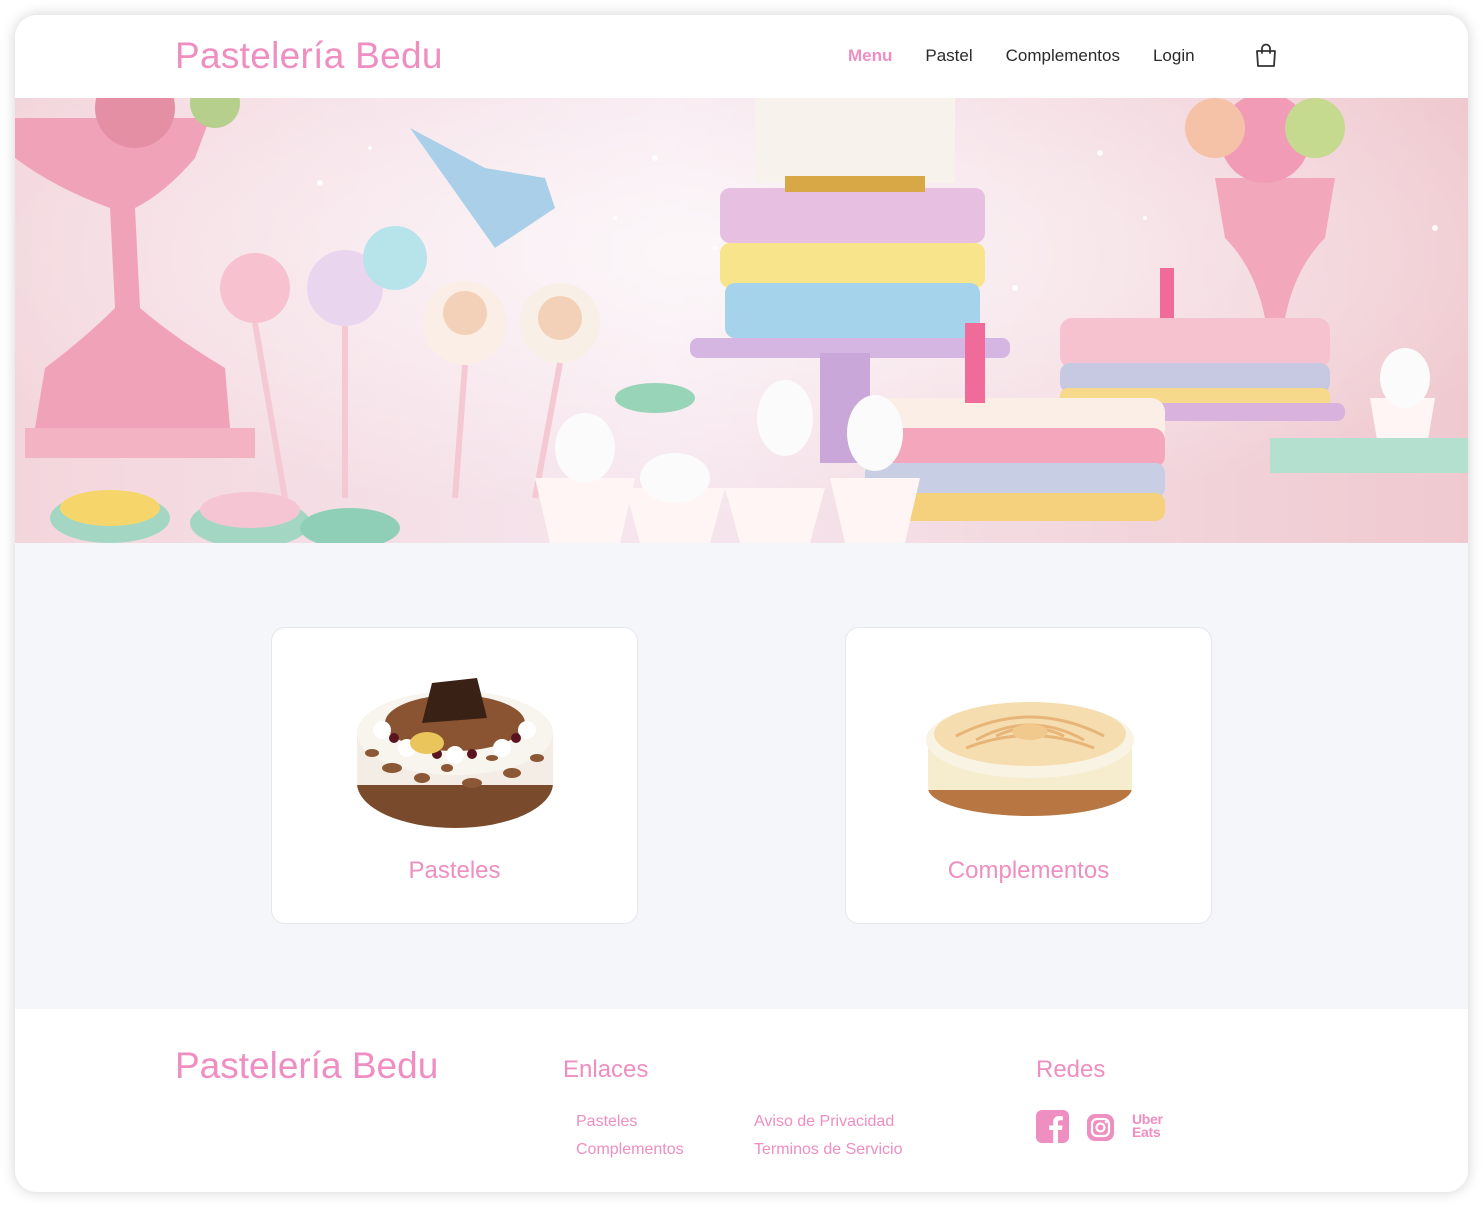 The height and width of the screenshot is (1207, 1484). What do you see at coordinates (1071, 1069) in the screenshot?
I see `footer-redes-heading: Redes` at bounding box center [1071, 1069].